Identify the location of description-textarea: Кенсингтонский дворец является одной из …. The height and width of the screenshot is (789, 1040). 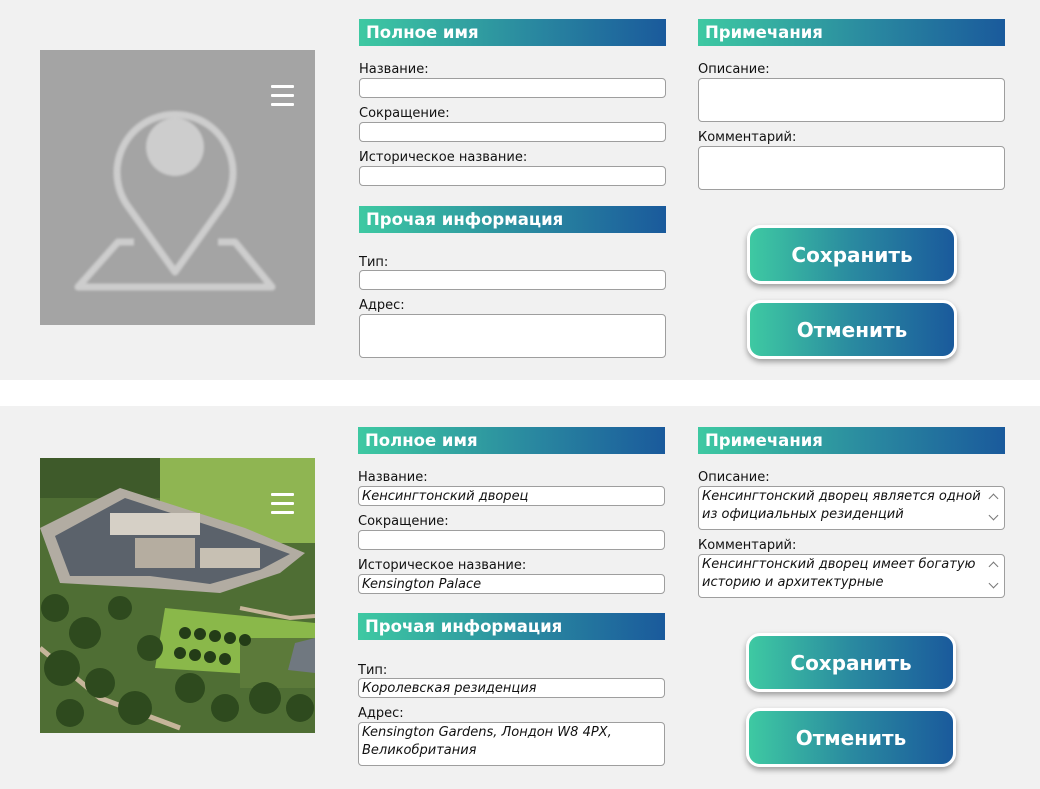
(851, 508).